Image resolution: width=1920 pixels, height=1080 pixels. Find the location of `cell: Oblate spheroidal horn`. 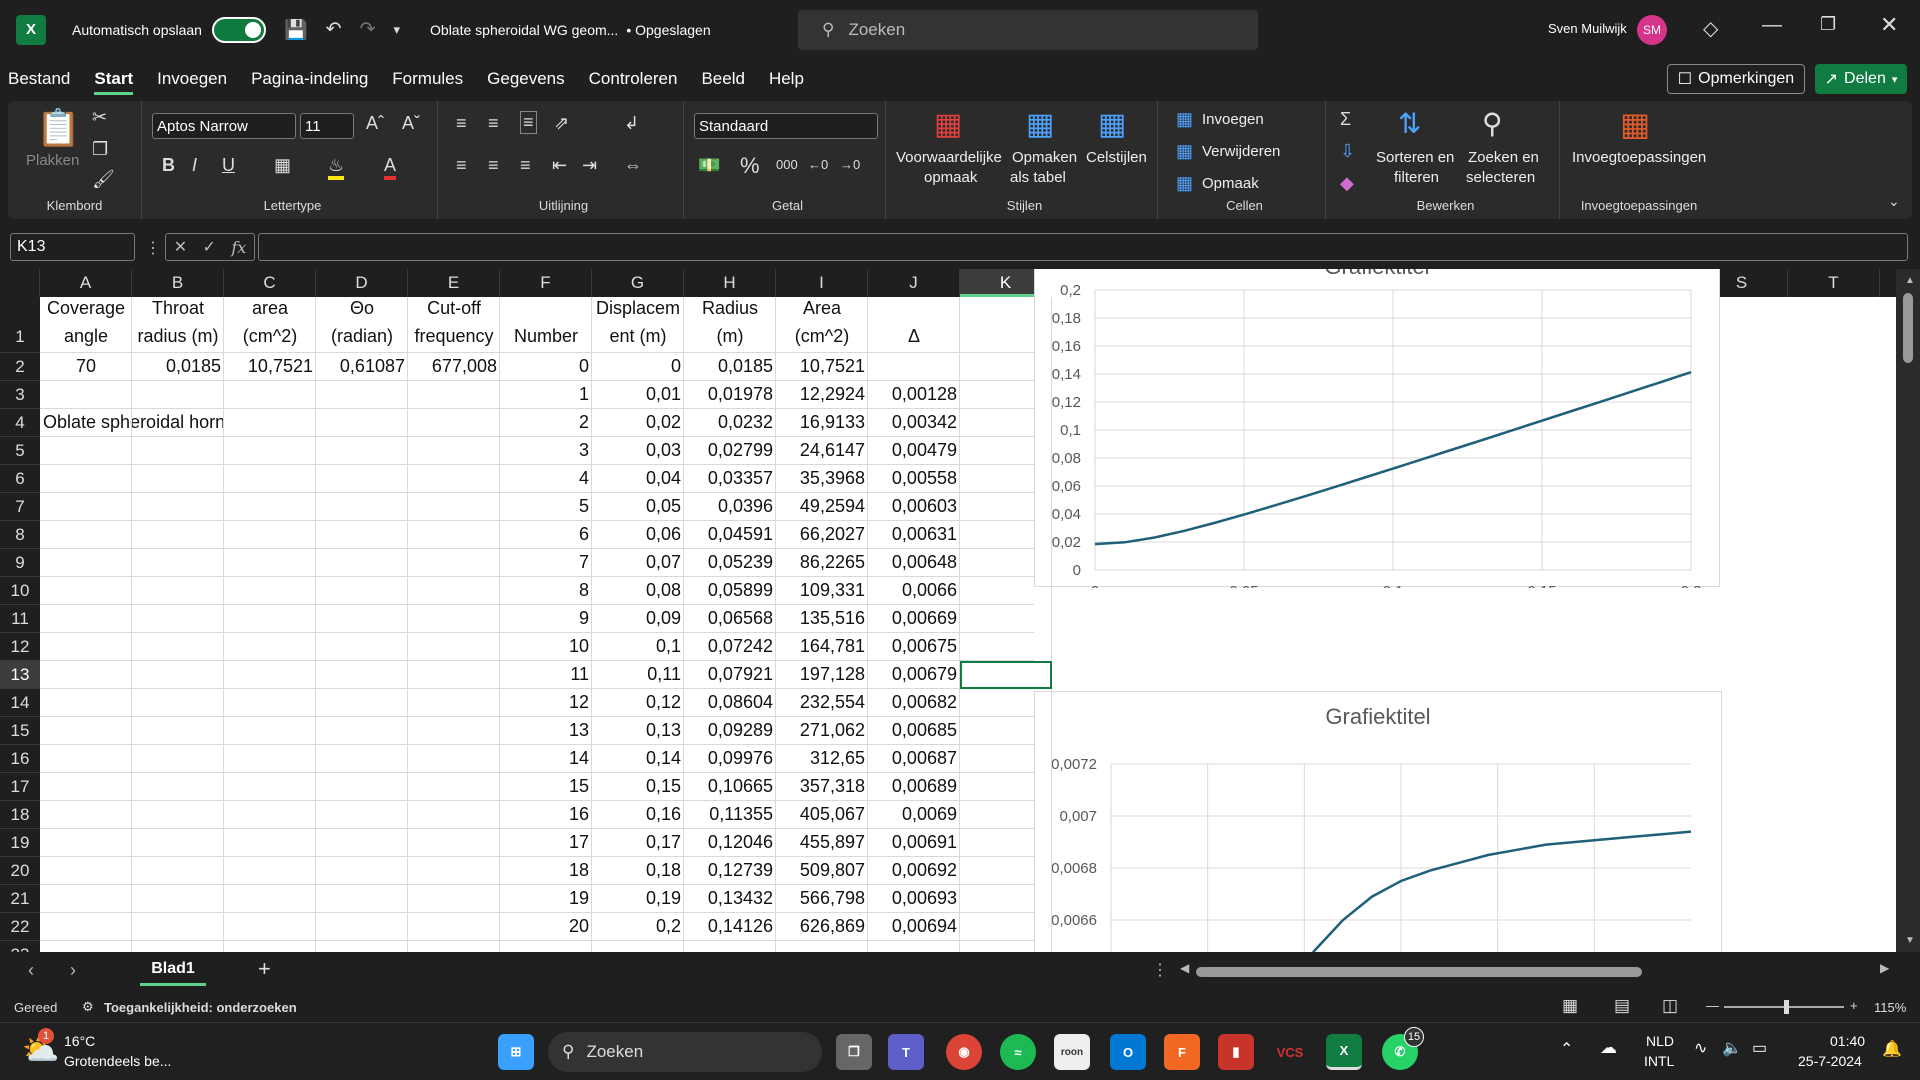

cell: Oblate spheroidal horn is located at coordinates (190, 422).